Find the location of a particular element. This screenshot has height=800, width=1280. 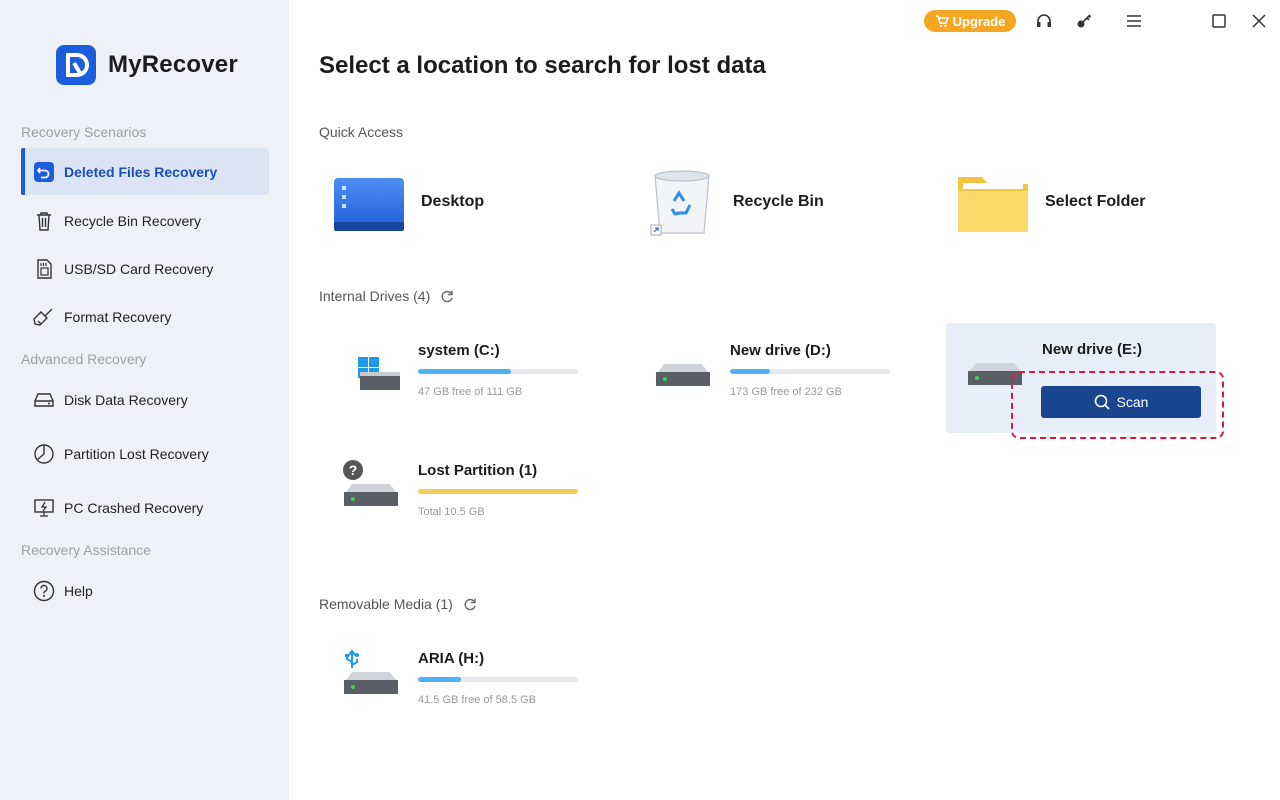

nav-help: Help is located at coordinates (145, 590).